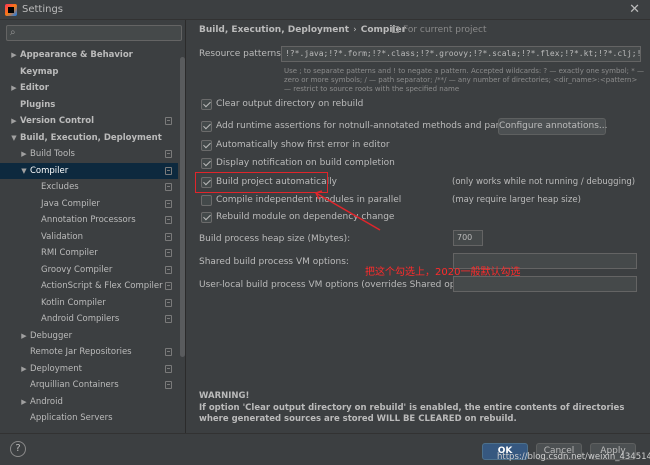 The width and height of the screenshot is (650, 465). What do you see at coordinates (18, 449) in the screenshot?
I see `help-icon: ?` at bounding box center [18, 449].